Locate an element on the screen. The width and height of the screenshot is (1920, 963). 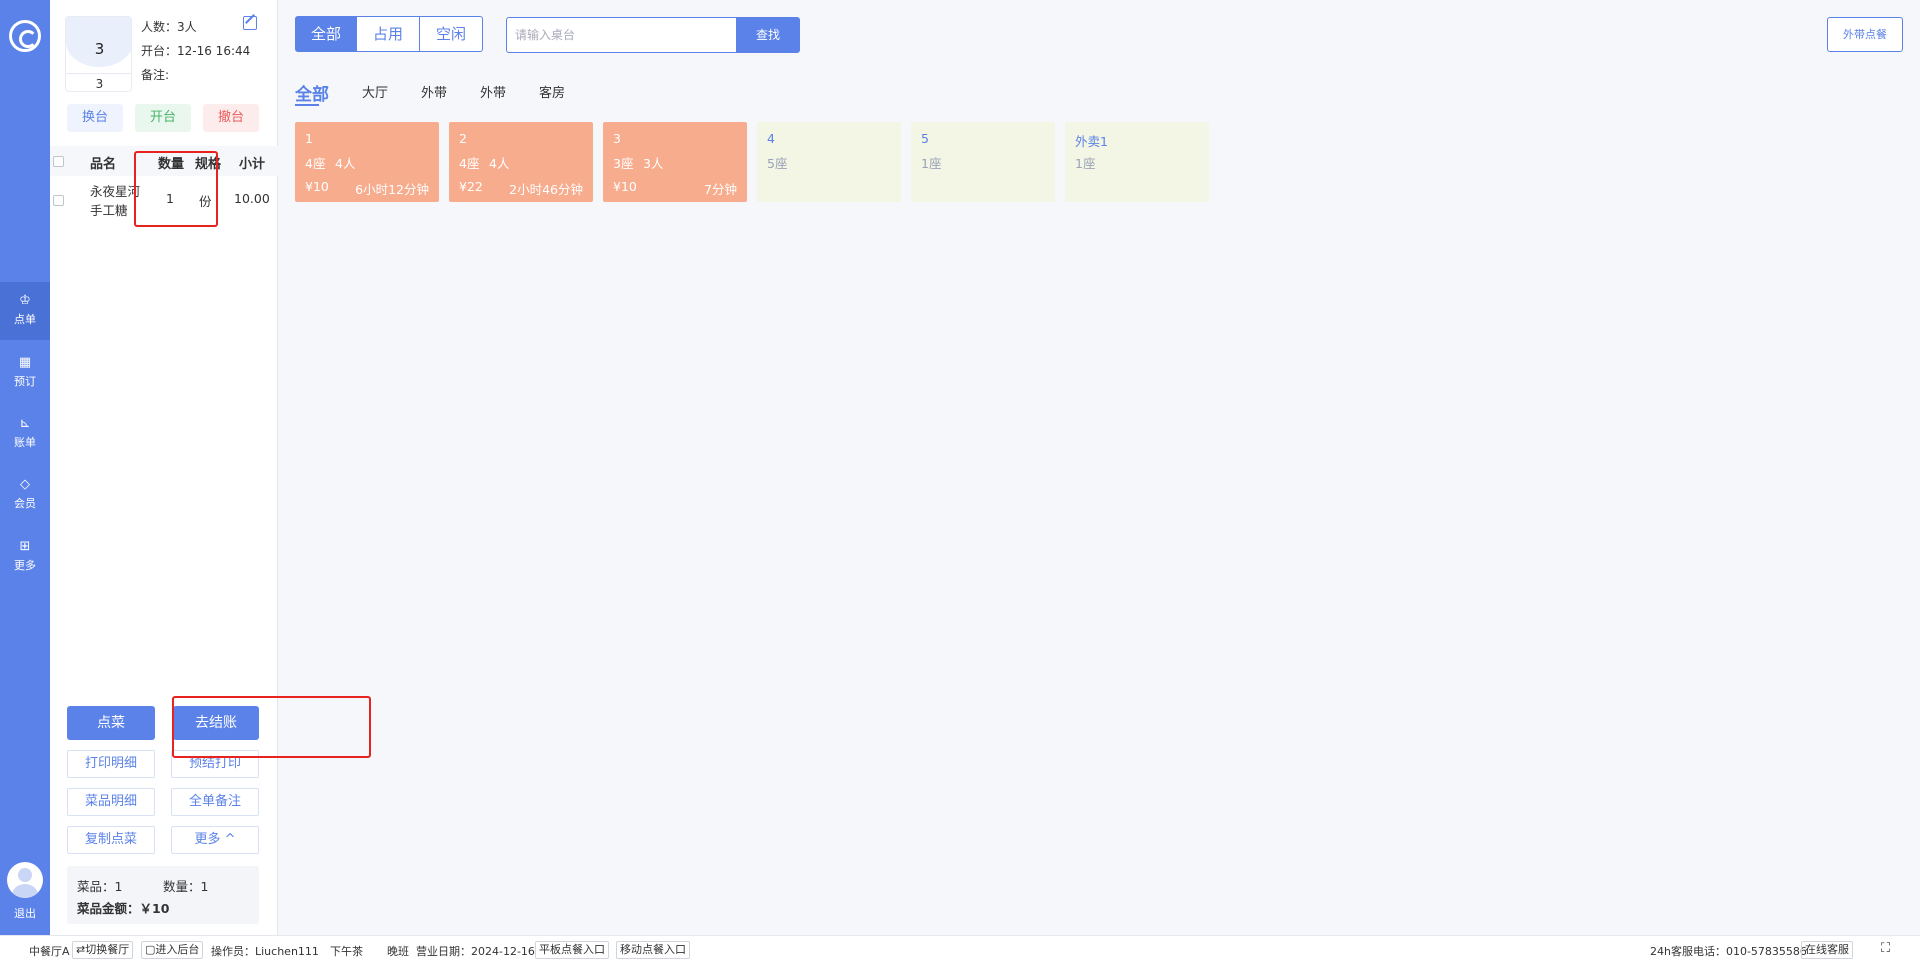
takeaway-order-button: 外带点餐 is located at coordinates (1865, 34).